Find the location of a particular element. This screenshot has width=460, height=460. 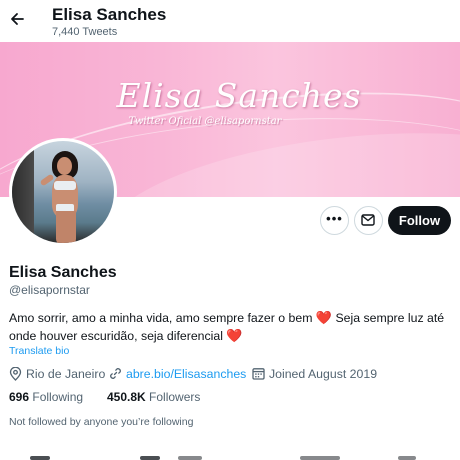

more-button: ••• is located at coordinates (334, 220).